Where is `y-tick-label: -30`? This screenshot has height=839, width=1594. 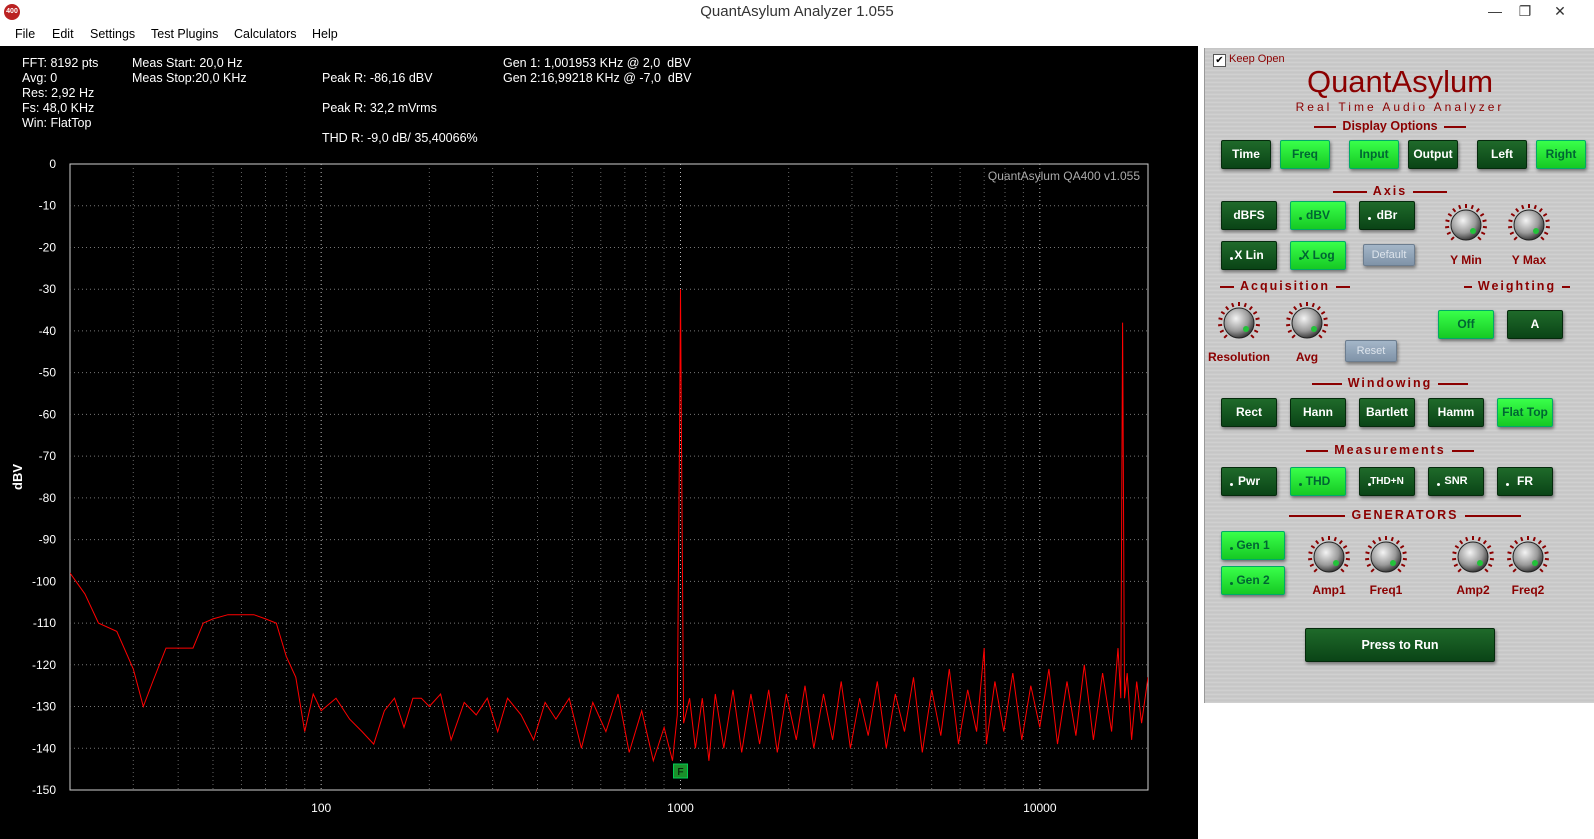 y-tick-label: -30 is located at coordinates (48, 289).